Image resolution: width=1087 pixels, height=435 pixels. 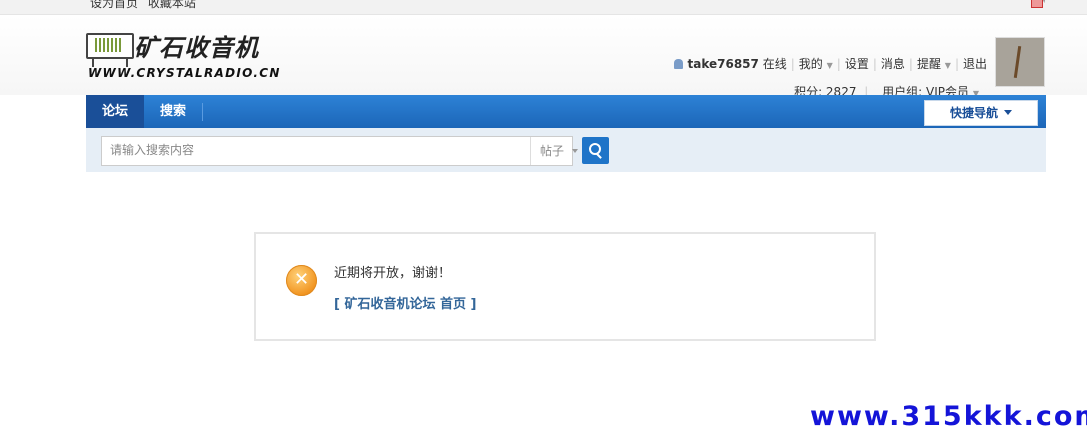 I want to click on messages-link: 消息, so click(x=893, y=64).